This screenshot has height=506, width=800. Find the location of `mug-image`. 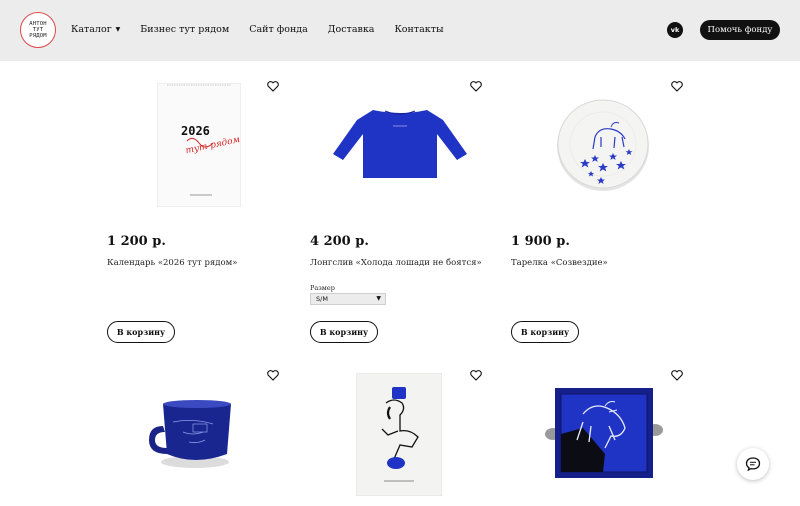

mug-image is located at coordinates (189, 434).